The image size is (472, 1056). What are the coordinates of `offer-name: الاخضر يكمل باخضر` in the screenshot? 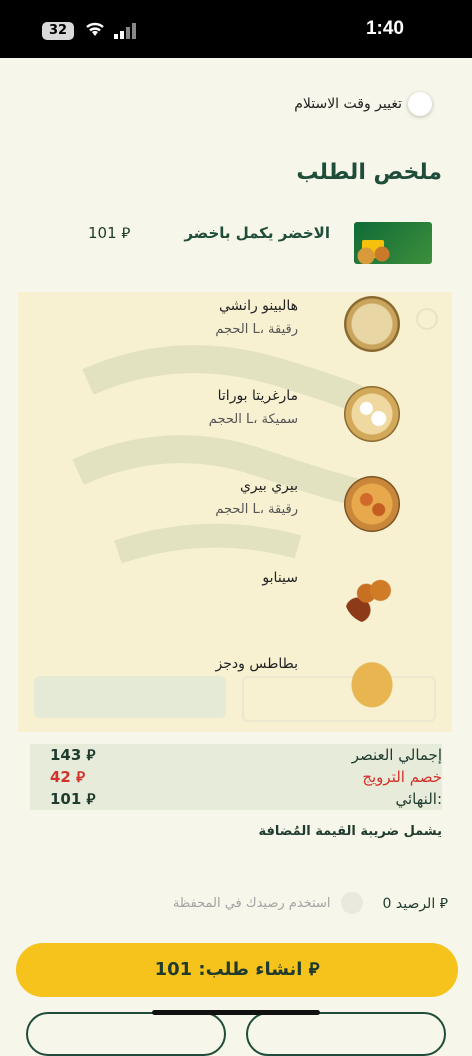 It's located at (257, 233).